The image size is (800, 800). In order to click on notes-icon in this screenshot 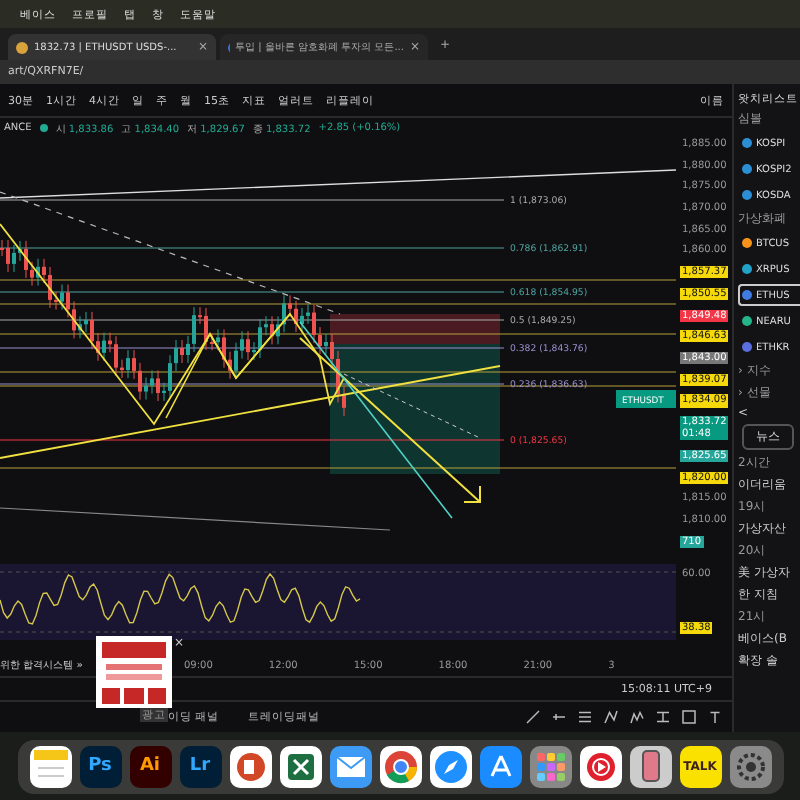, I will do `click(50, 766)`.